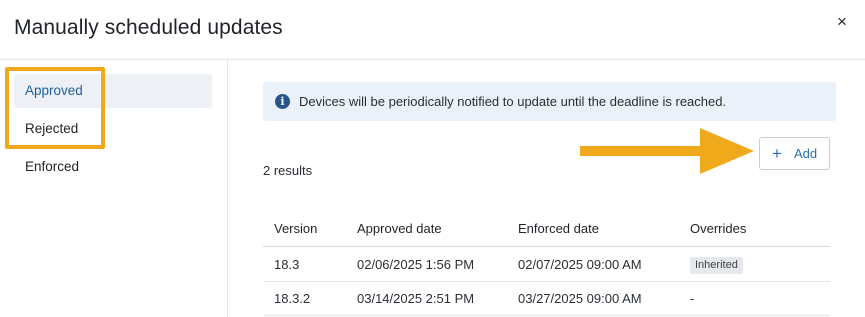 The image size is (865, 317). I want to click on close-icon: ×, so click(842, 22).